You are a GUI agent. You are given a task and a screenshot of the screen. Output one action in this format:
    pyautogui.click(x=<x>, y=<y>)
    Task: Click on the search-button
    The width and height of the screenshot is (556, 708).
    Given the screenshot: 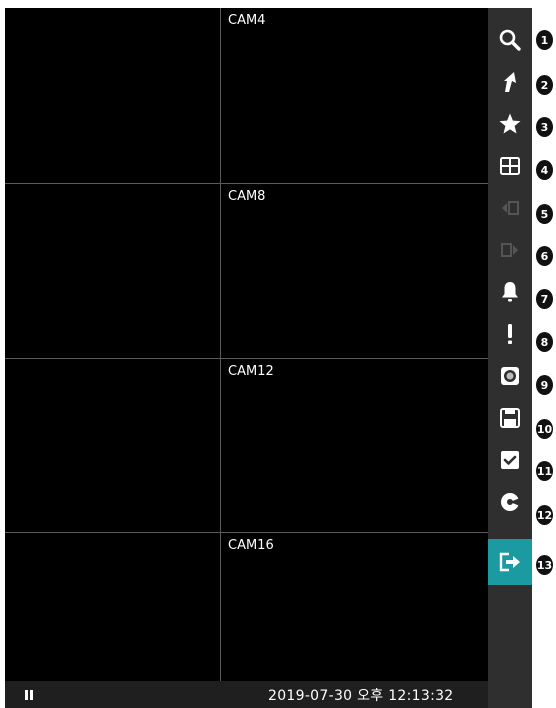 What is the action you would take?
    pyautogui.click(x=510, y=40)
    